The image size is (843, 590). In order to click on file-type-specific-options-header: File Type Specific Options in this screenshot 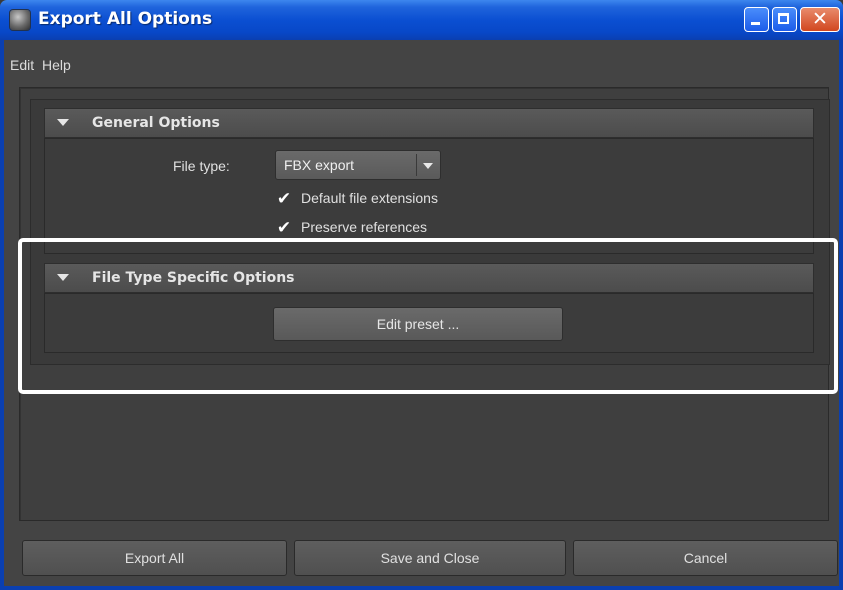, I will do `click(429, 278)`.